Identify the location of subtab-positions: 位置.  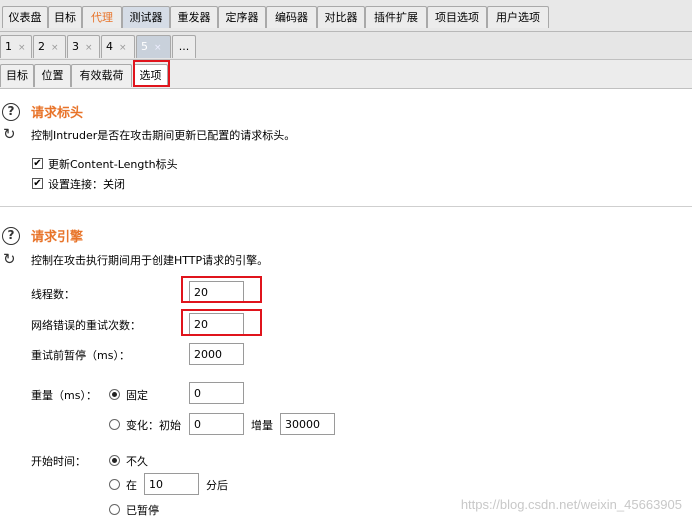
(52, 75).